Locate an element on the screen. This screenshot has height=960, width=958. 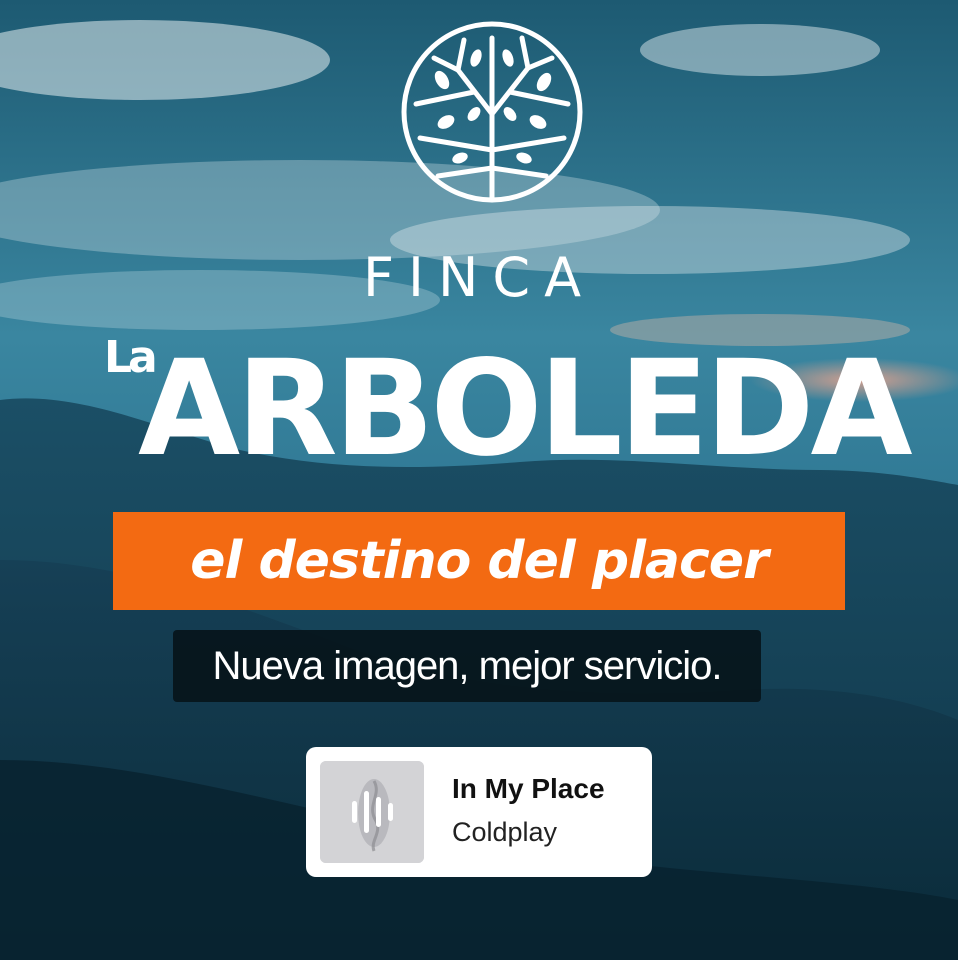
subtitle-text: Nueva imagen, mejor servicio. is located at coordinates (467, 665).